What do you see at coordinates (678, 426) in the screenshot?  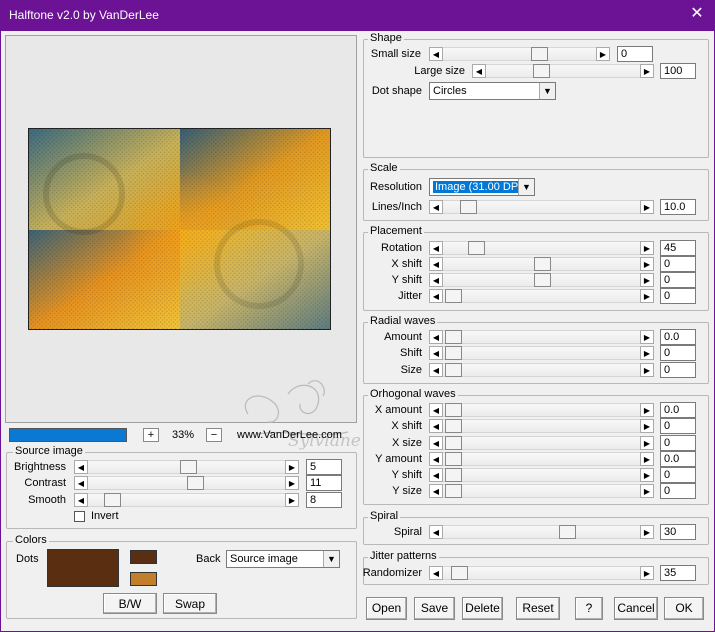 I see `ortho-x-shift-field: 0` at bounding box center [678, 426].